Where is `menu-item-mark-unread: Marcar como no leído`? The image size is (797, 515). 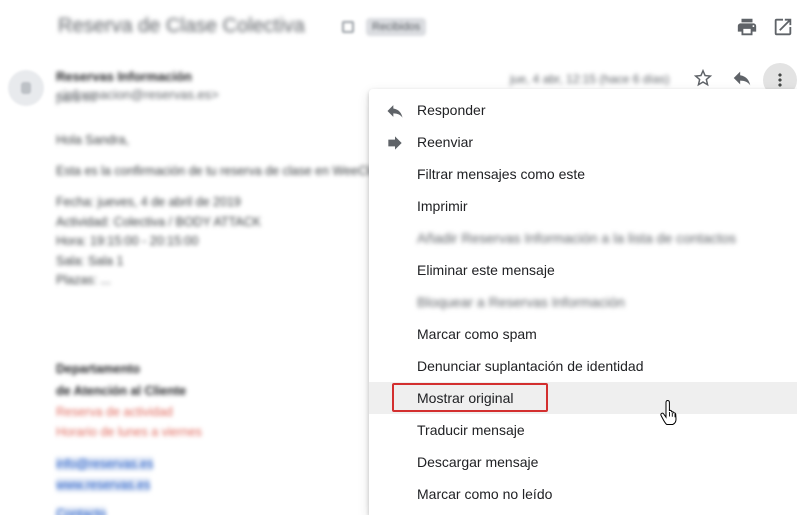
menu-item-mark-unread: Marcar como no leído is located at coordinates (583, 494).